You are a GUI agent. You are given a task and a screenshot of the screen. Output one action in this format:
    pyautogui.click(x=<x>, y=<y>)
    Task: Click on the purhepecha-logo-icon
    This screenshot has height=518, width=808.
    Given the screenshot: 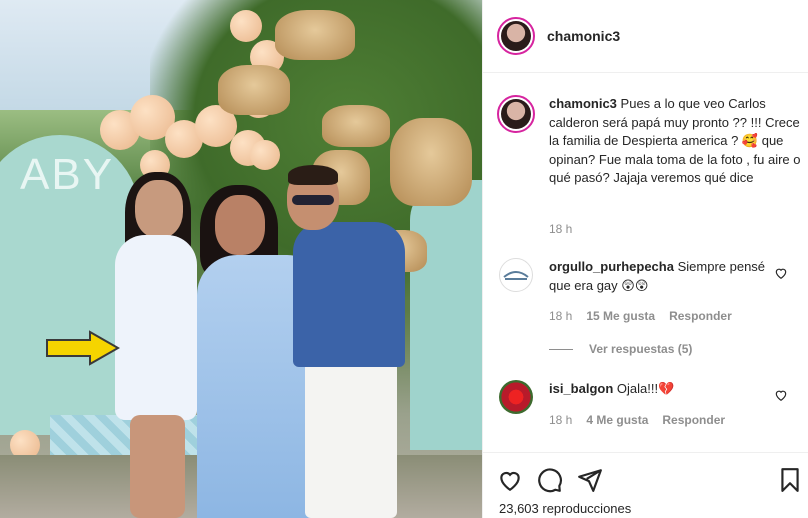 What is the action you would take?
    pyautogui.click(x=516, y=275)
    